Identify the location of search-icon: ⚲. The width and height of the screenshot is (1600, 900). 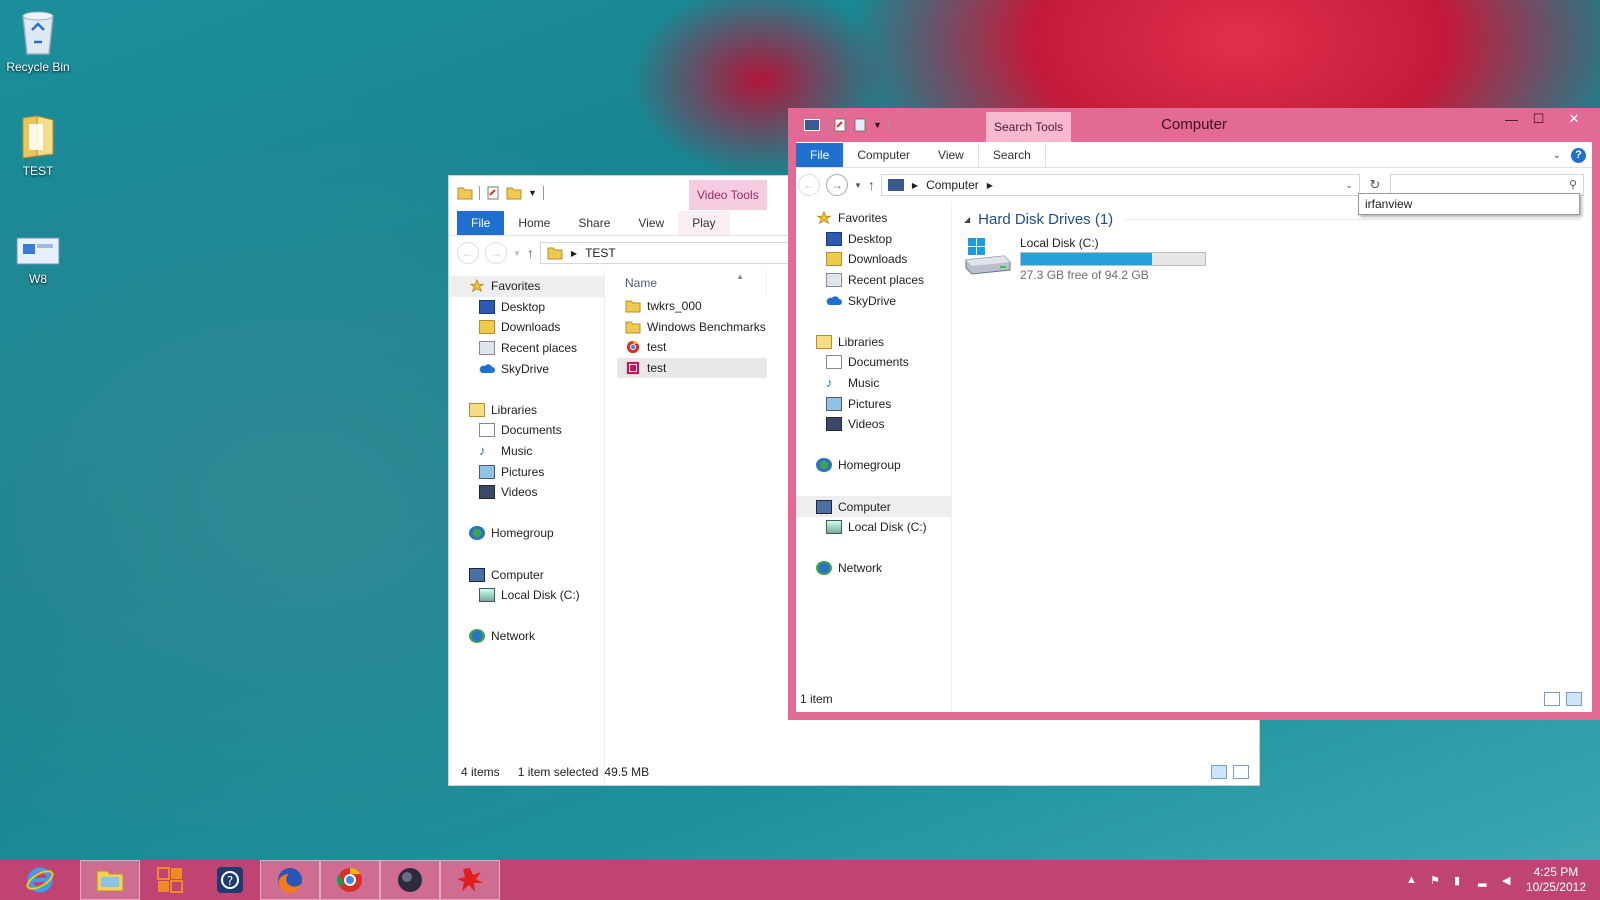
(1573, 184).